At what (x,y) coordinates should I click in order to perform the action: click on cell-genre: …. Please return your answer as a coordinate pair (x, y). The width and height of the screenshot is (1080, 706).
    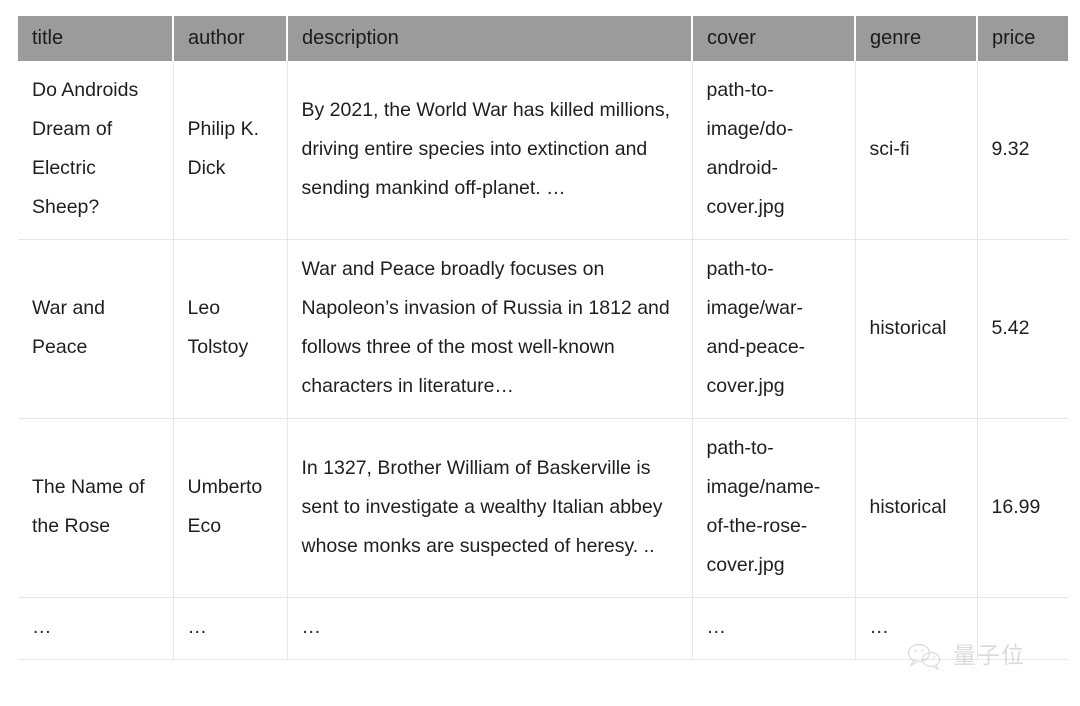
    Looking at the image, I should click on (916, 628).